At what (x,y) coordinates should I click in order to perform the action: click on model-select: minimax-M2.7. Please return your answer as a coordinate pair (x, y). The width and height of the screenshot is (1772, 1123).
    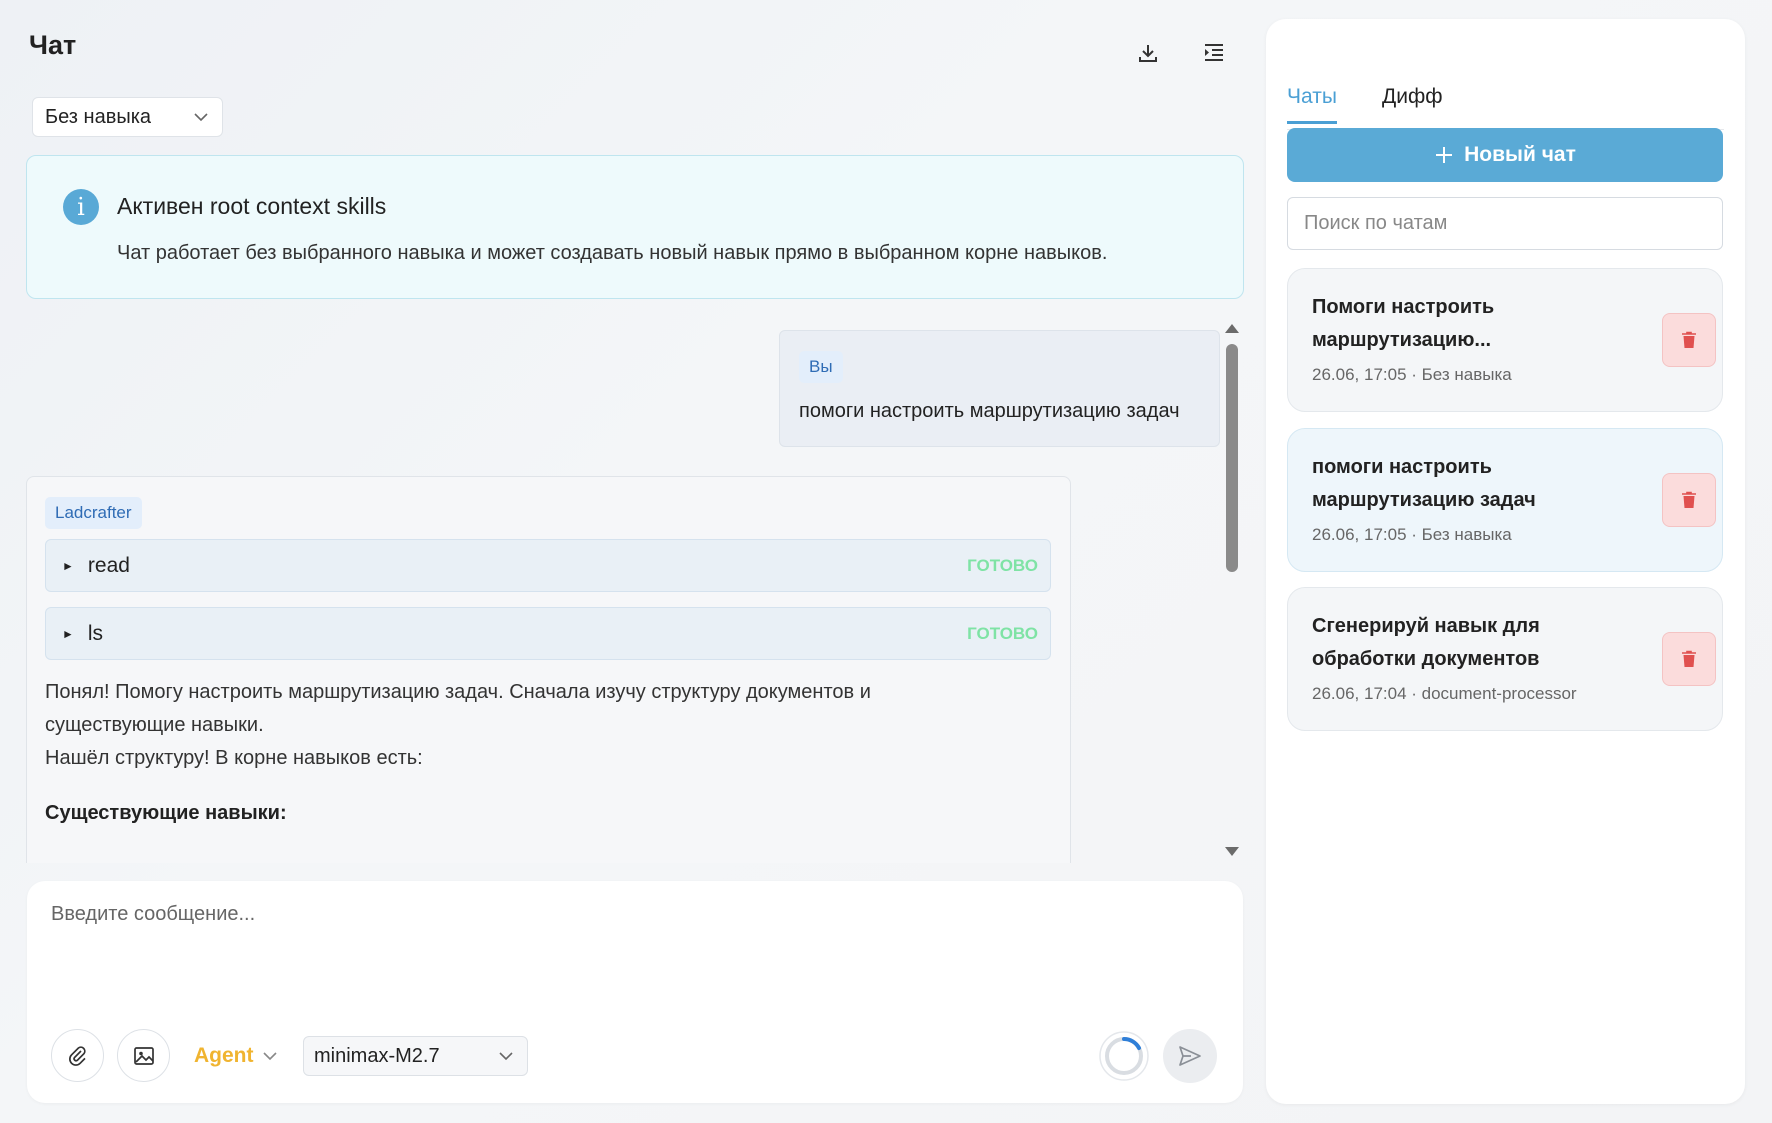
    Looking at the image, I should click on (415, 1056).